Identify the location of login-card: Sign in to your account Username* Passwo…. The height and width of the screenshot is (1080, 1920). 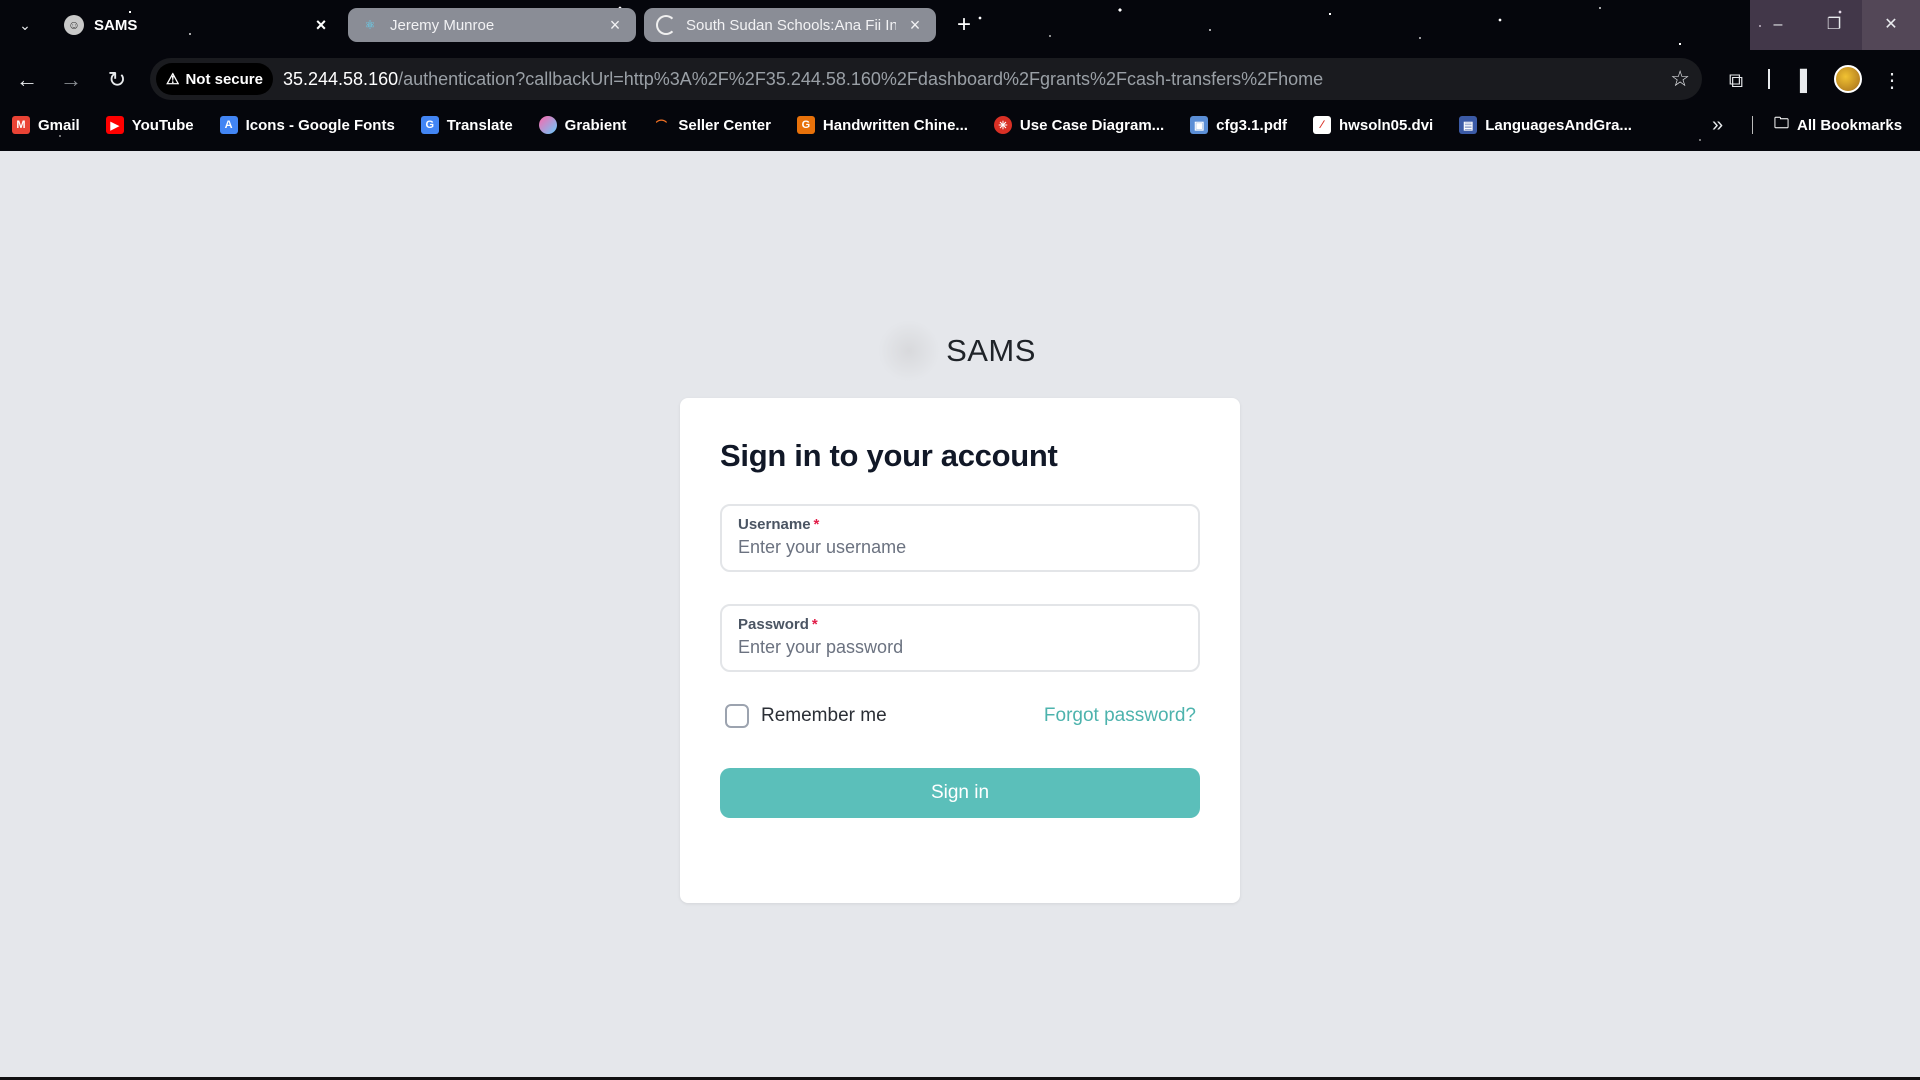
(960, 650).